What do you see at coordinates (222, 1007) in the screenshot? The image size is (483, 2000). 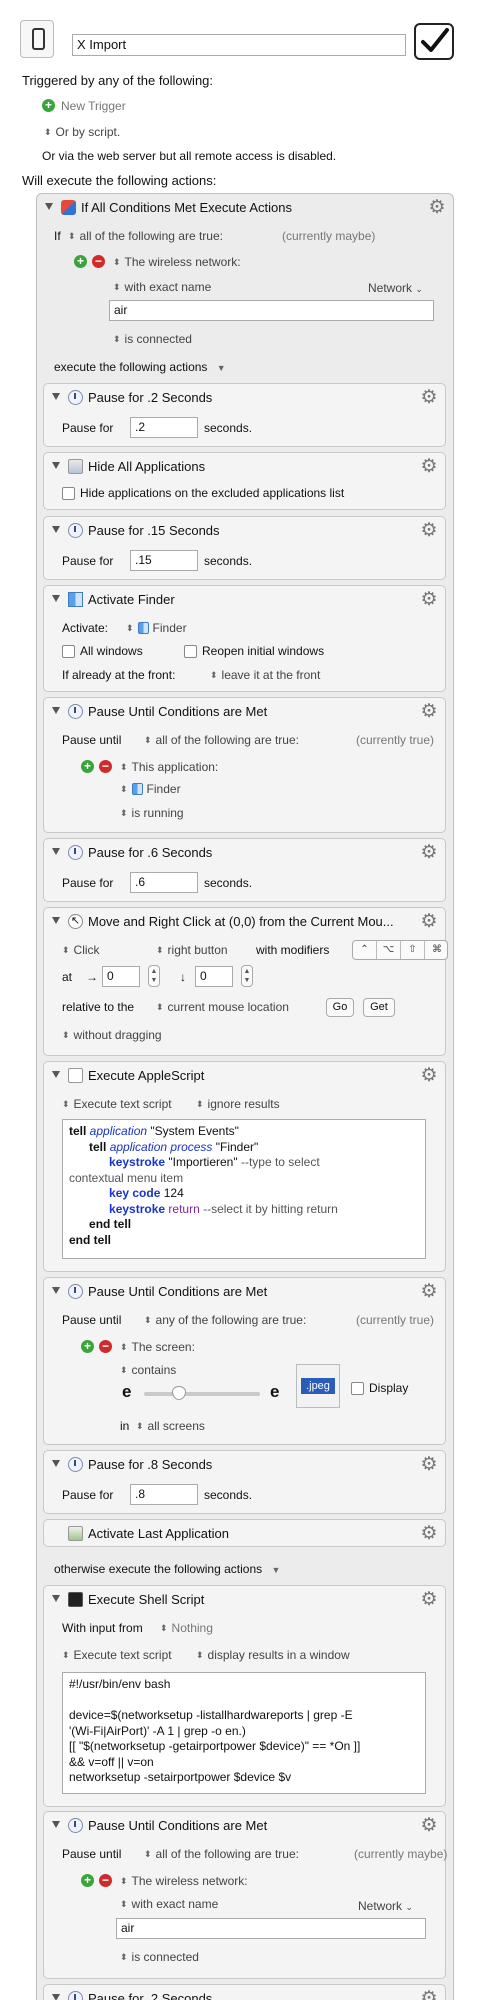 I see `relative-to-popup: ⬍ current mouse location` at bounding box center [222, 1007].